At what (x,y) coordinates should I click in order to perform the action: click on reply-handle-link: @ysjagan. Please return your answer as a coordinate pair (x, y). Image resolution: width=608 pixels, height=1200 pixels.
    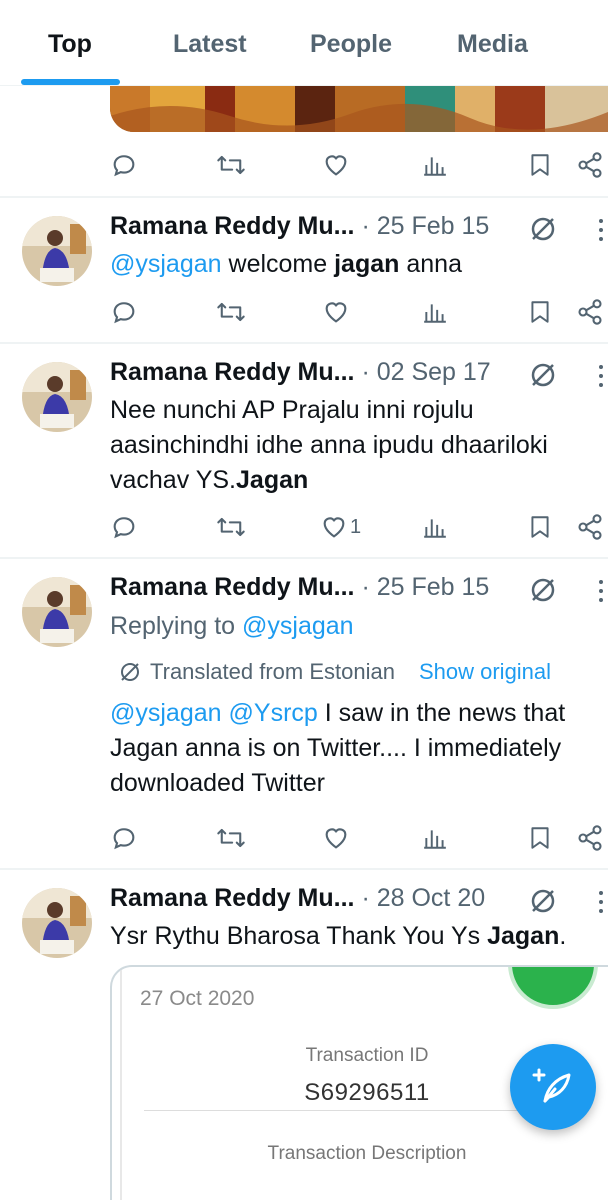
    Looking at the image, I should click on (298, 626).